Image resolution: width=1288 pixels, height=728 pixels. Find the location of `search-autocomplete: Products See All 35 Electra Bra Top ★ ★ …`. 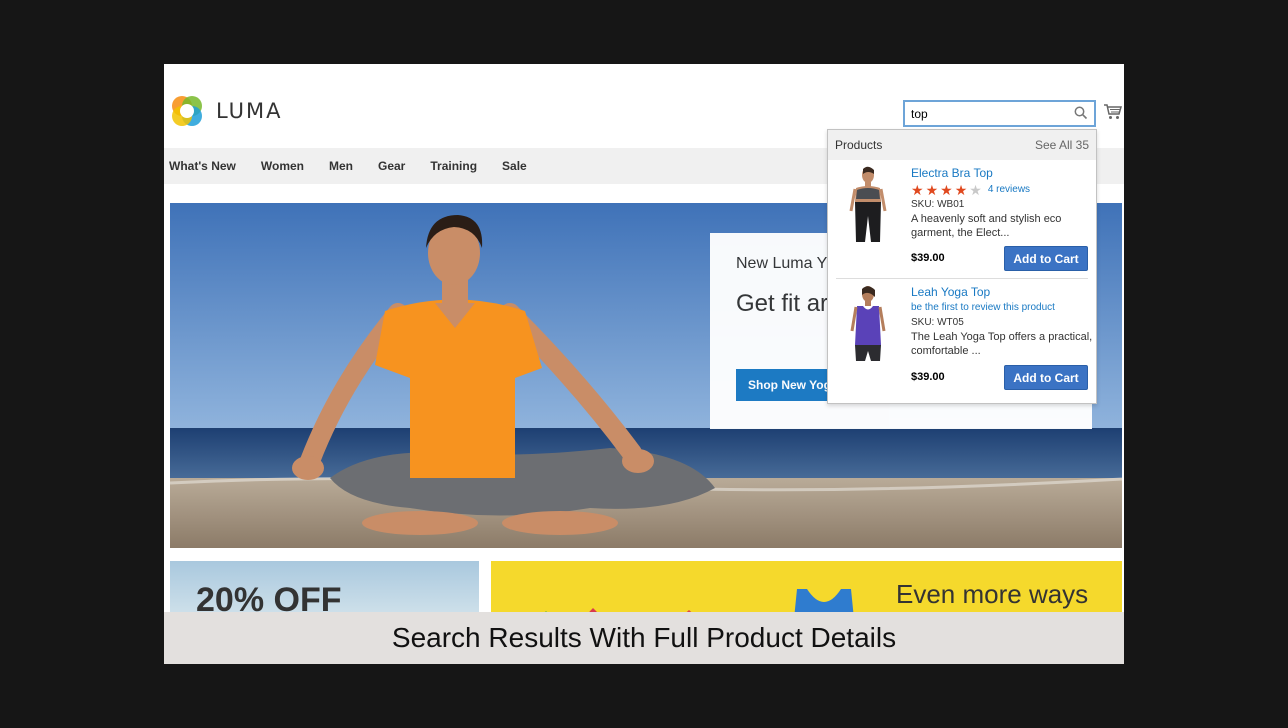

search-autocomplete: Products See All 35 Electra Bra Top ★ ★ … is located at coordinates (962, 266).